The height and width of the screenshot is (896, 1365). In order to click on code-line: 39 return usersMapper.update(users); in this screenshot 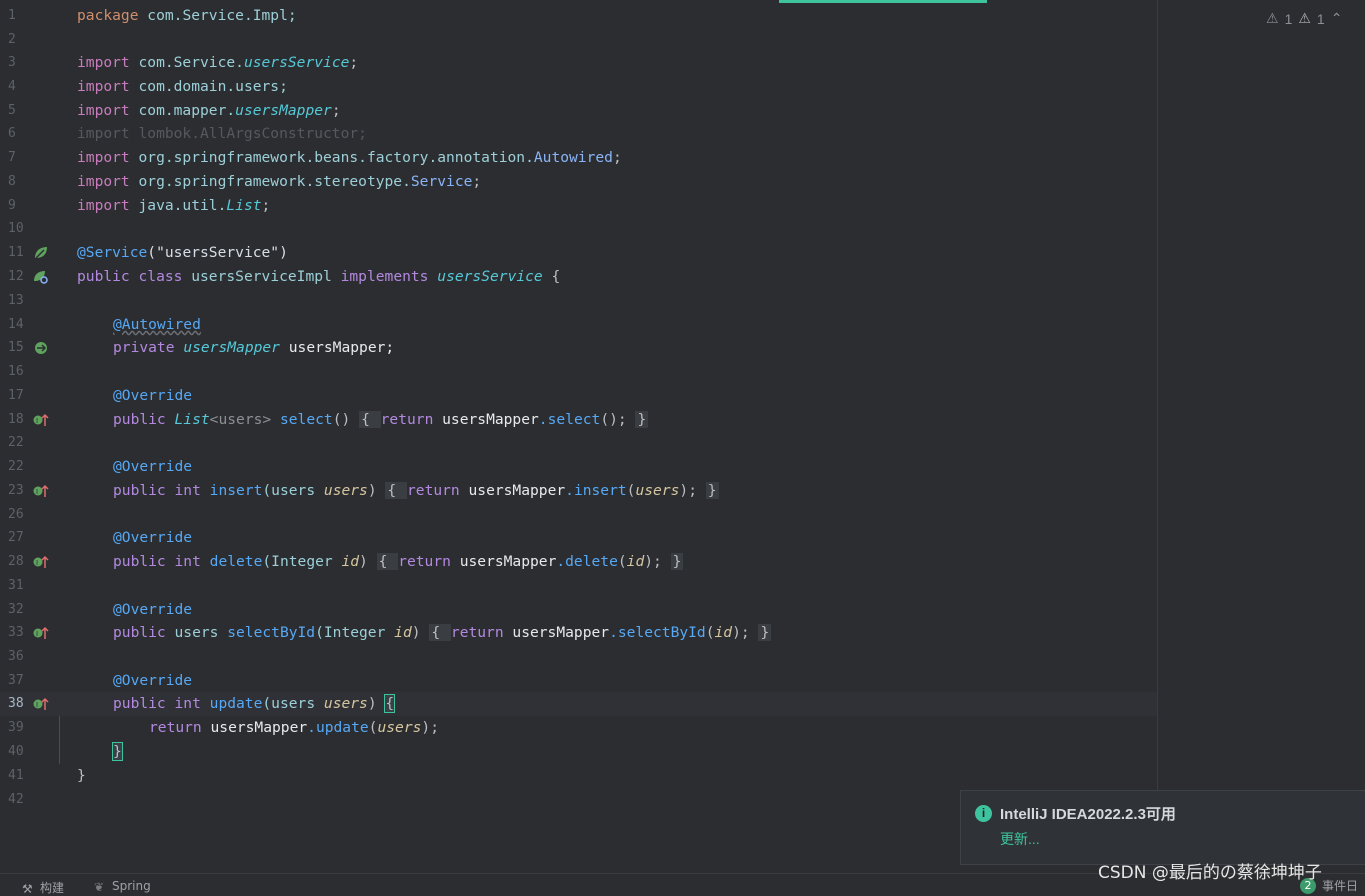, I will do `click(578, 728)`.